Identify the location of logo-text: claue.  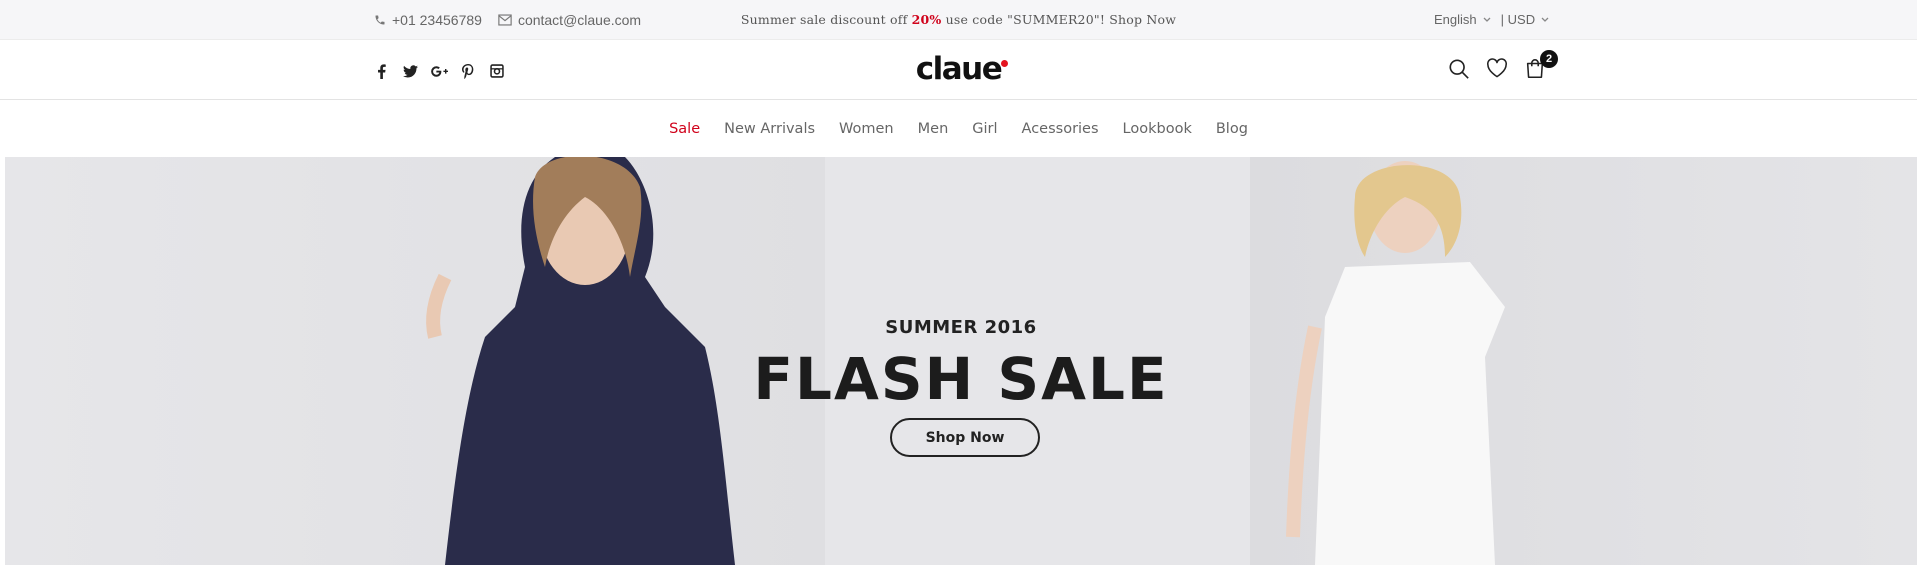
(959, 69).